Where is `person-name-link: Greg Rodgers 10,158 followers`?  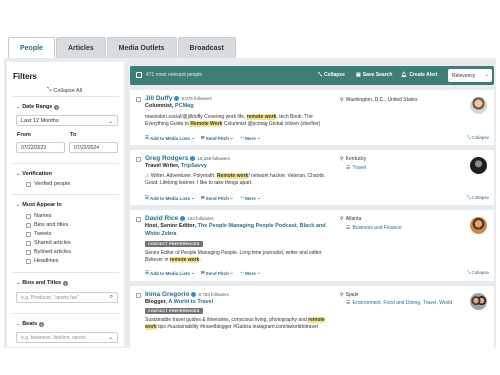 person-name-link: Greg Rodgers 10,158 followers is located at coordinates (187, 158).